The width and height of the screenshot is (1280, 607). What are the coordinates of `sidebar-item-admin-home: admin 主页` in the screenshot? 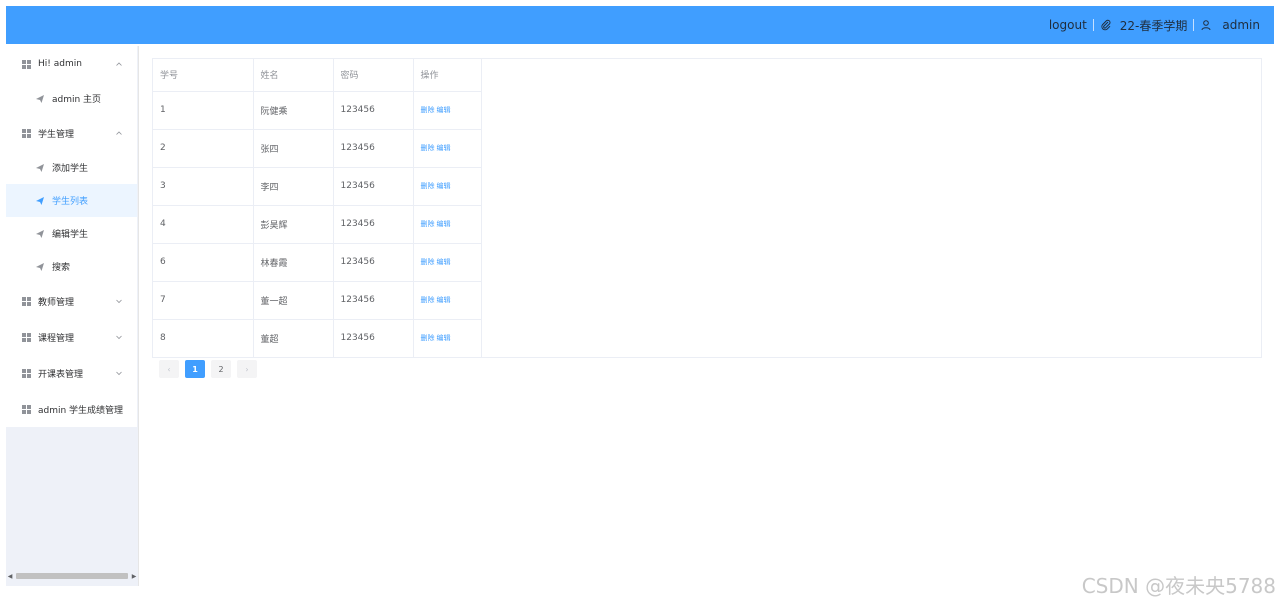 It's located at (71, 98).